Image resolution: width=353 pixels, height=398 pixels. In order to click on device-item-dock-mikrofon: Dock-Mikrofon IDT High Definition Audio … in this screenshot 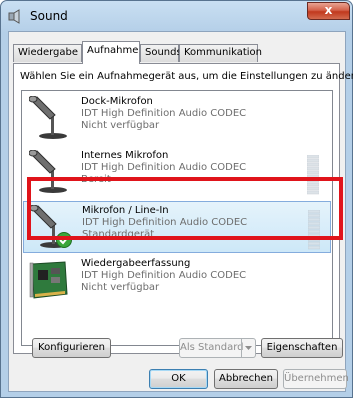, I will do `click(177, 119)`.